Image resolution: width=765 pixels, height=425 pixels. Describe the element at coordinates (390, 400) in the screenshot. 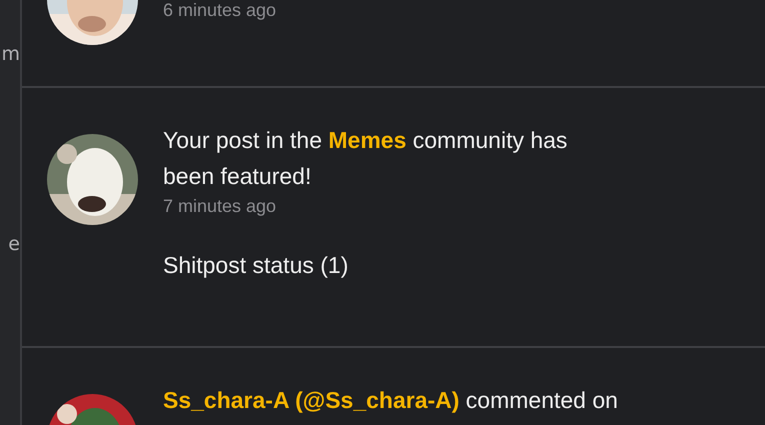

I see `notification-message: Ss_chara-A (@Ss_chara-A) commented on` at that location.